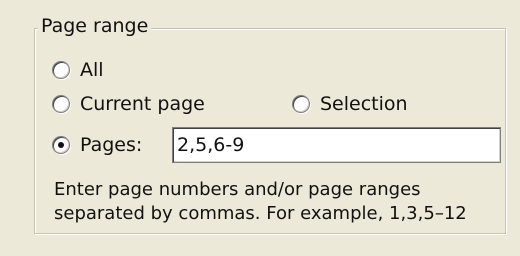 This screenshot has width=520, height=256. Describe the element at coordinates (61, 104) in the screenshot. I see `radio-current-page-button` at that location.